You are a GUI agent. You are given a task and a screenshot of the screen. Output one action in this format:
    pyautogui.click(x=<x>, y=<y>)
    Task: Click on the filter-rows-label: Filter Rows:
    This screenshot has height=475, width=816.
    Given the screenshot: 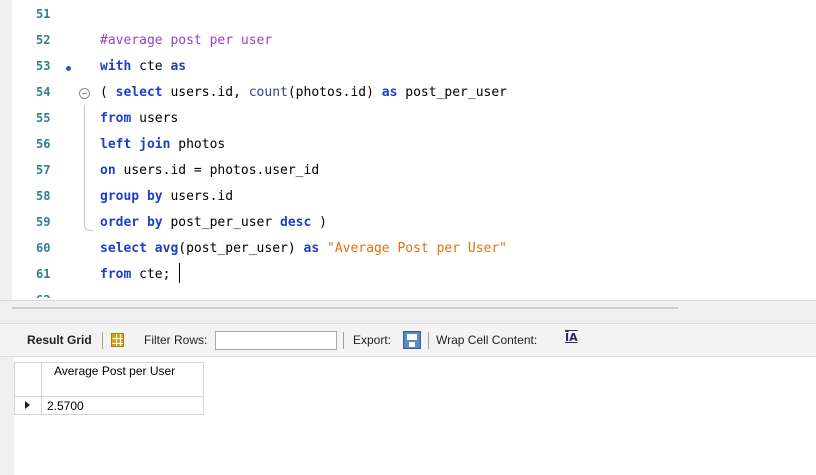 What is the action you would take?
    pyautogui.click(x=176, y=340)
    